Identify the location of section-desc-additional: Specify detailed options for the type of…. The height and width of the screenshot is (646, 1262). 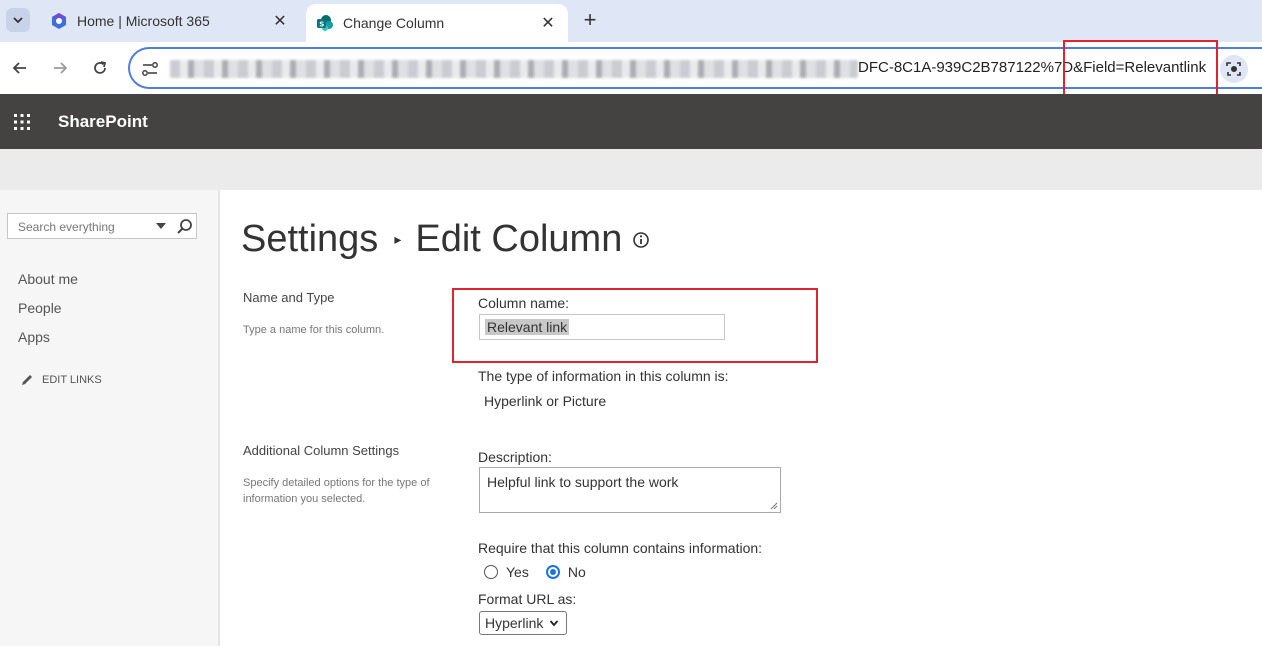
(336, 491).